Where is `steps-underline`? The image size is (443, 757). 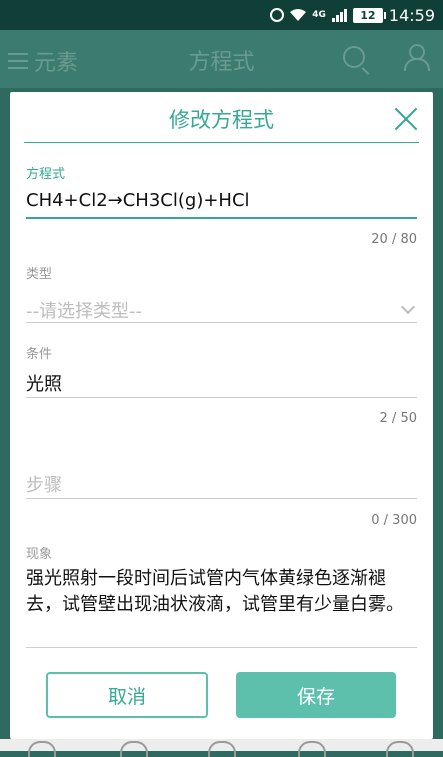 steps-underline is located at coordinates (221, 498).